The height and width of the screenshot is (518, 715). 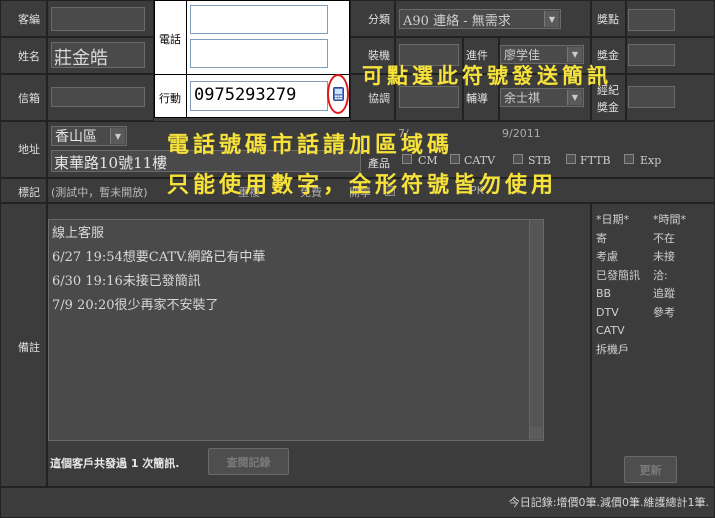 I want to click on tag-note: (測試中，暫未開放), so click(x=99, y=192).